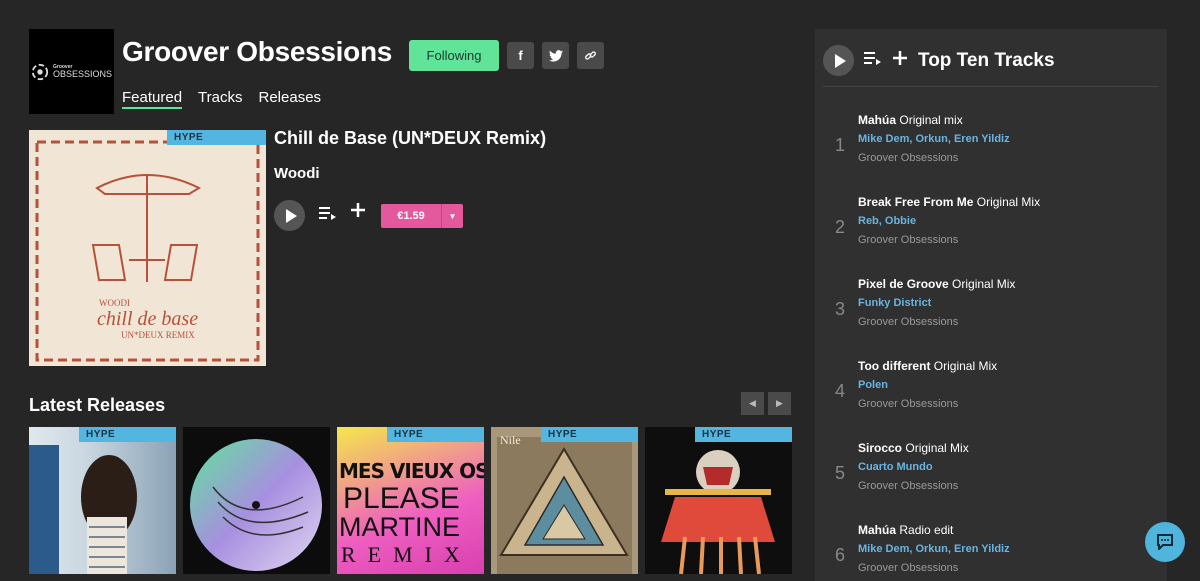 The height and width of the screenshot is (581, 1200). Describe the element at coordinates (991, 86) in the screenshot. I see `divider` at that location.